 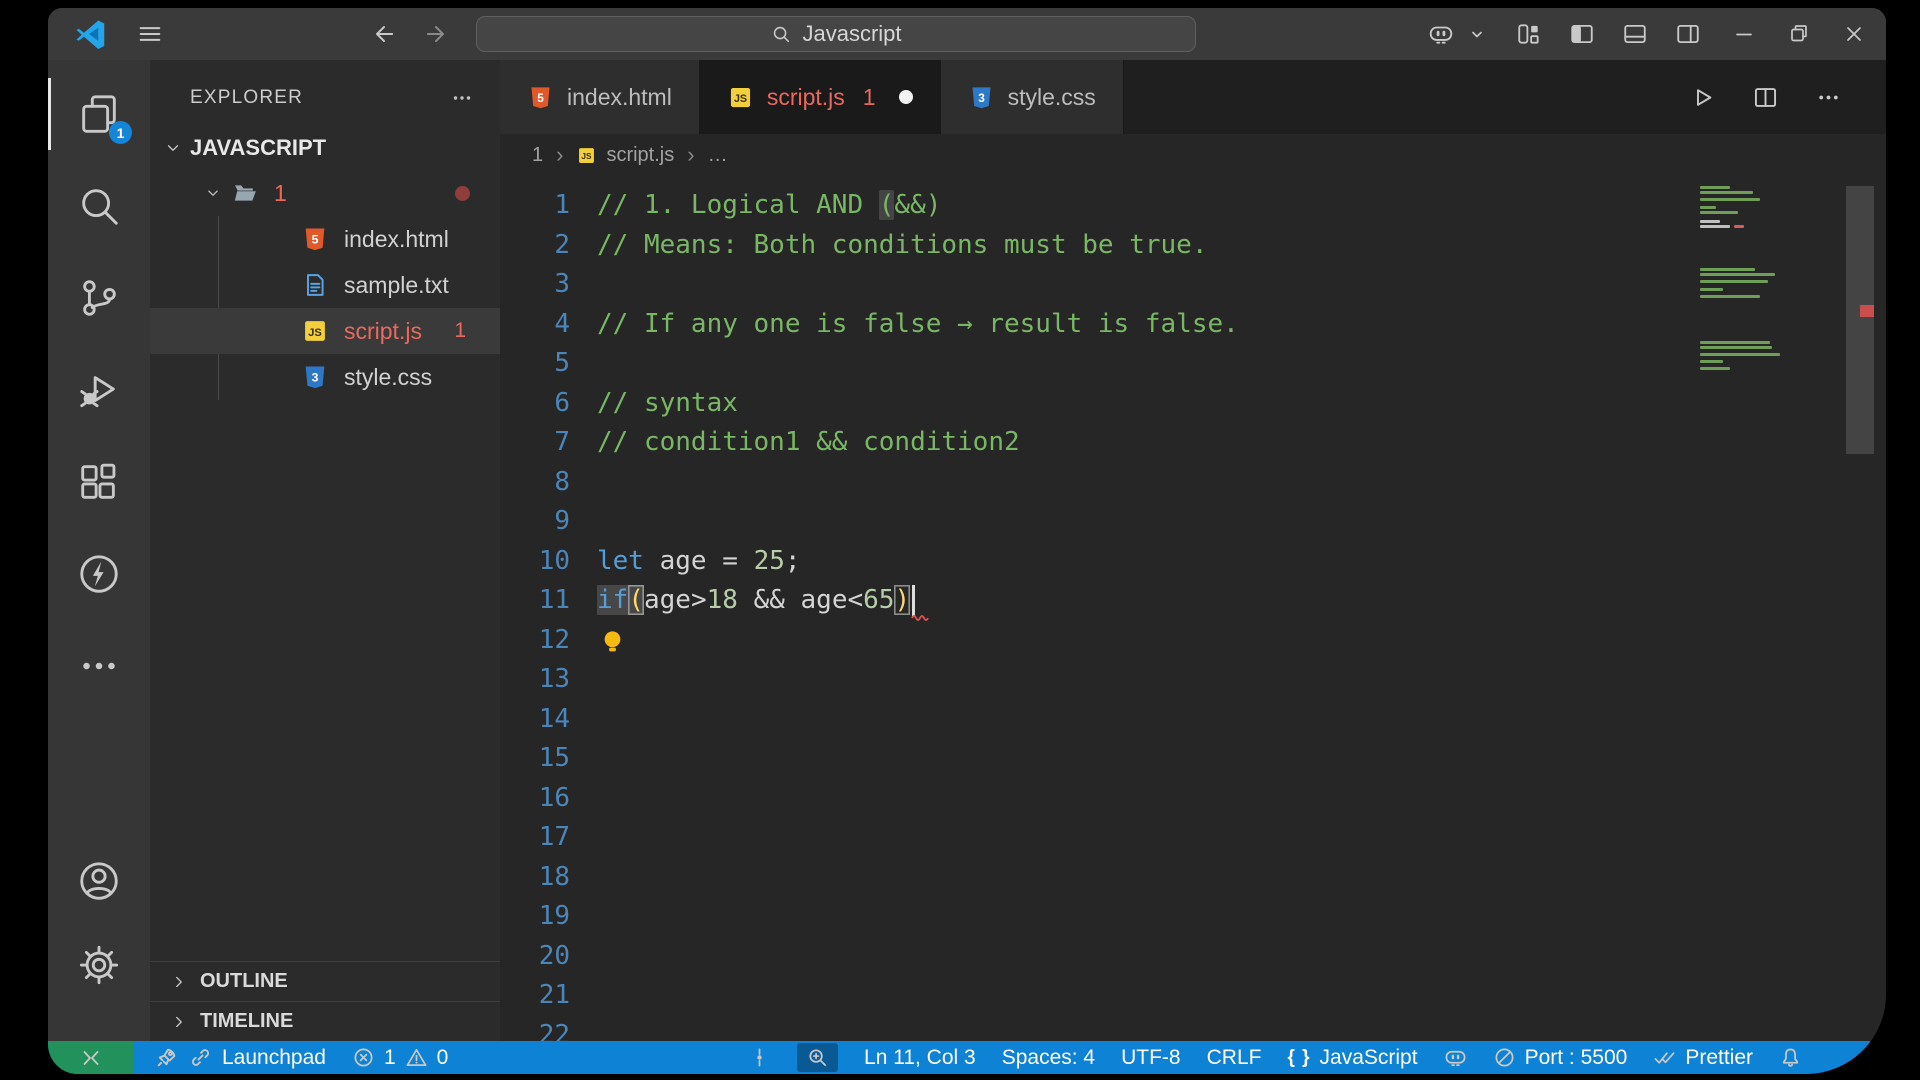 I want to click on tab-label: style.css, so click(x=1051, y=96).